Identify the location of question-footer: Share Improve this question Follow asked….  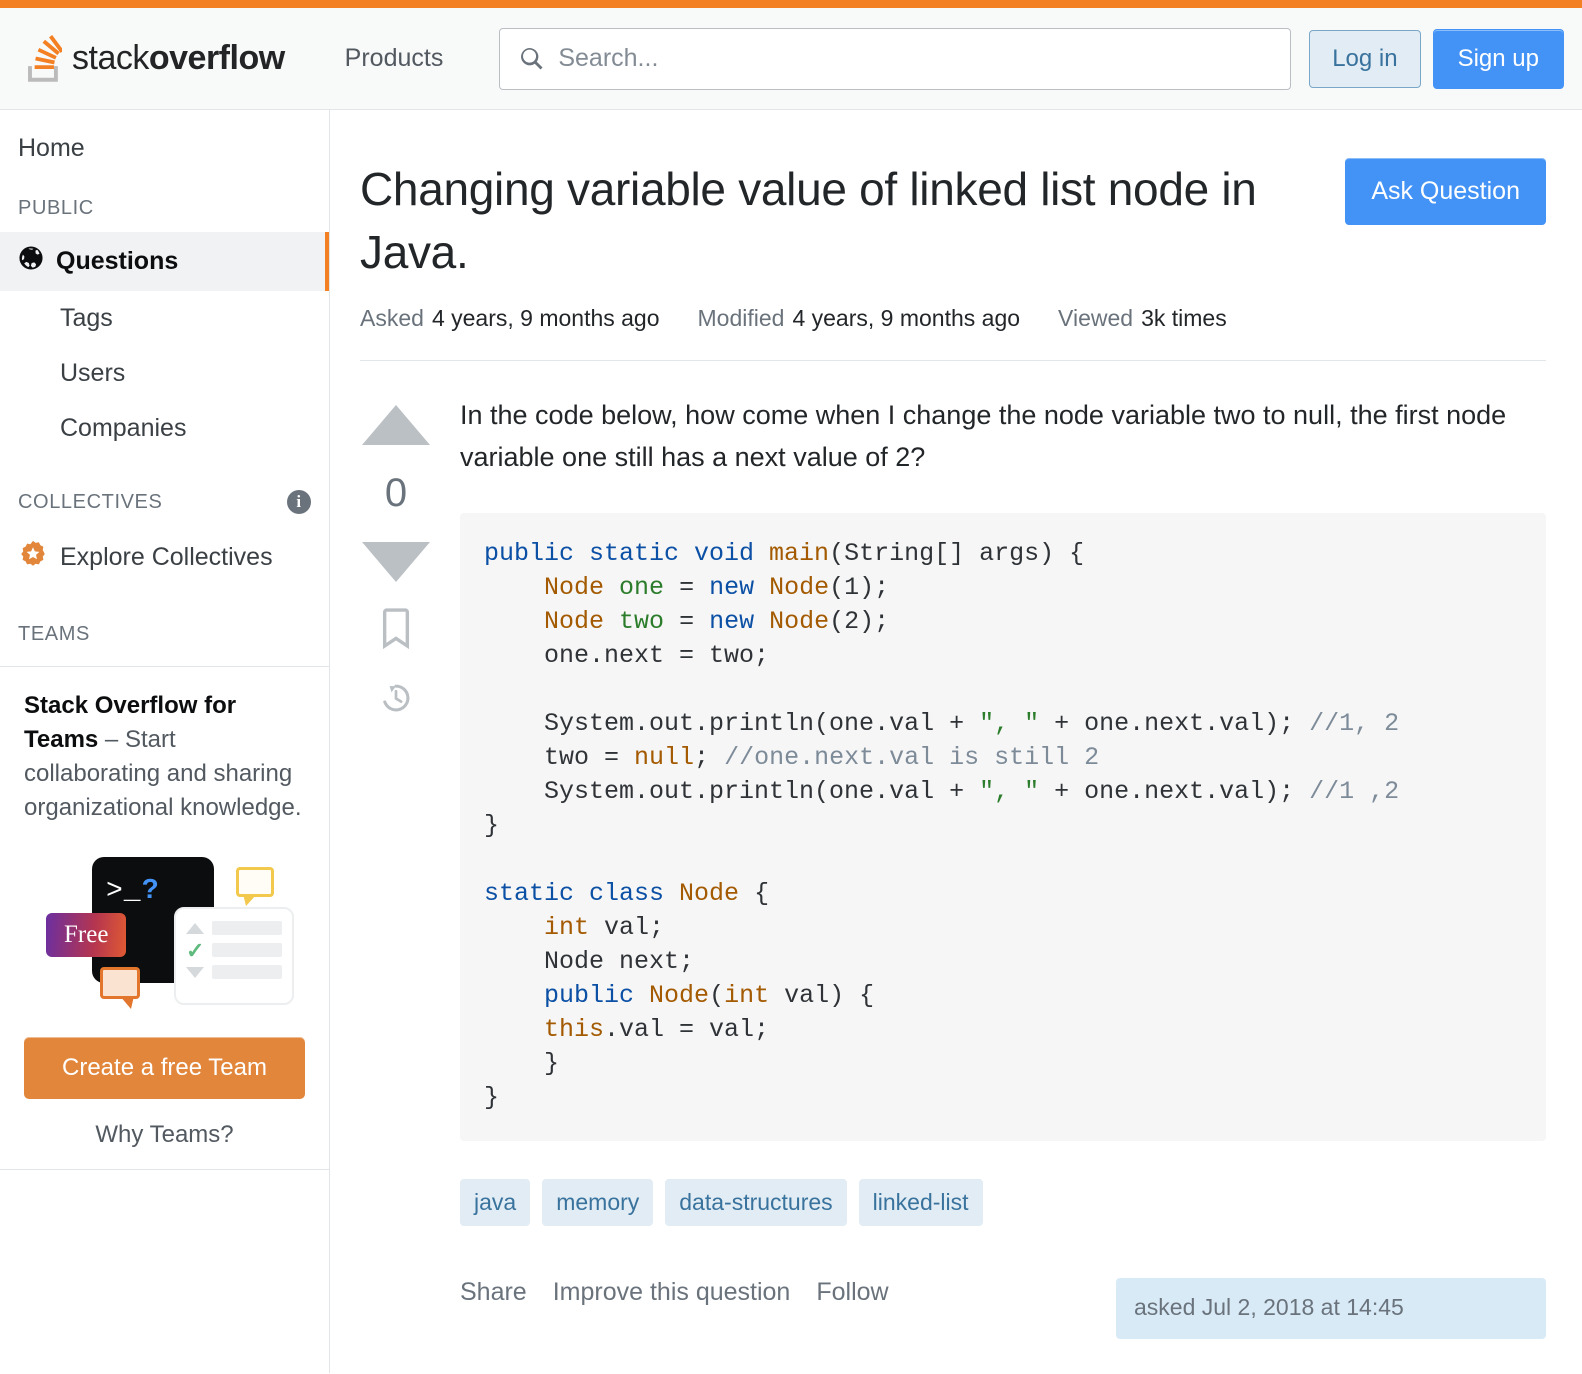
(1003, 1308).